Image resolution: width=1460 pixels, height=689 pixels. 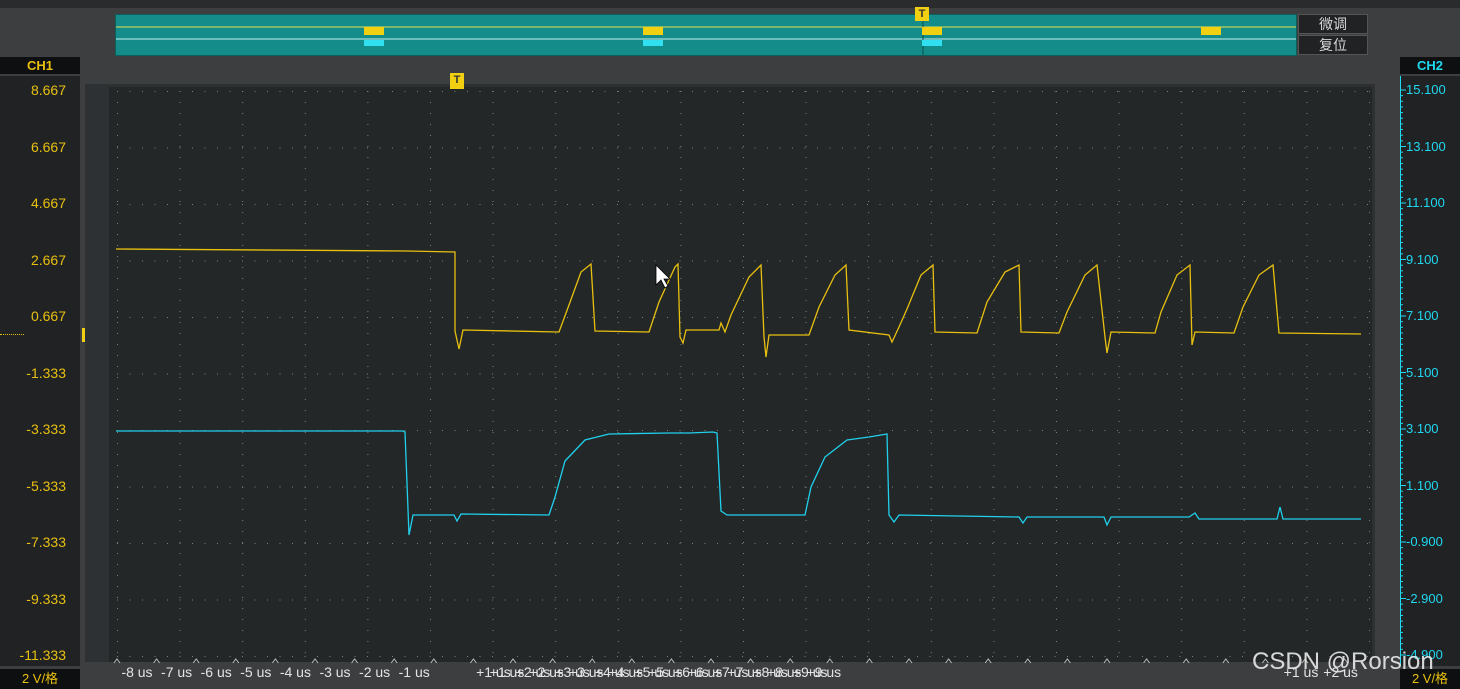 I want to click on fine-tune-button: 微调, so click(x=1333, y=24).